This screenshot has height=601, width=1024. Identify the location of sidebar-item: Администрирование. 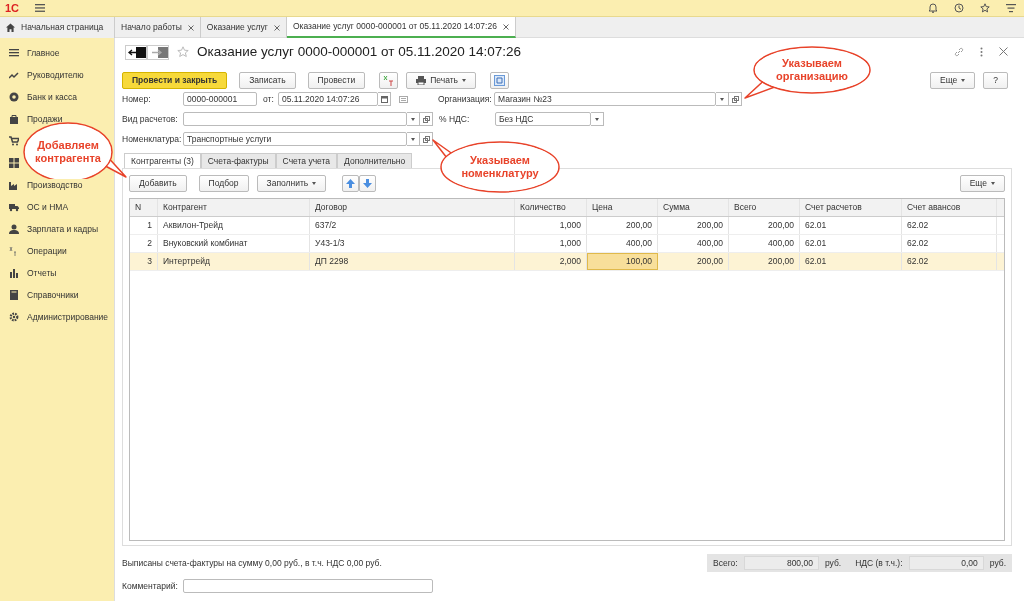
(68, 317).